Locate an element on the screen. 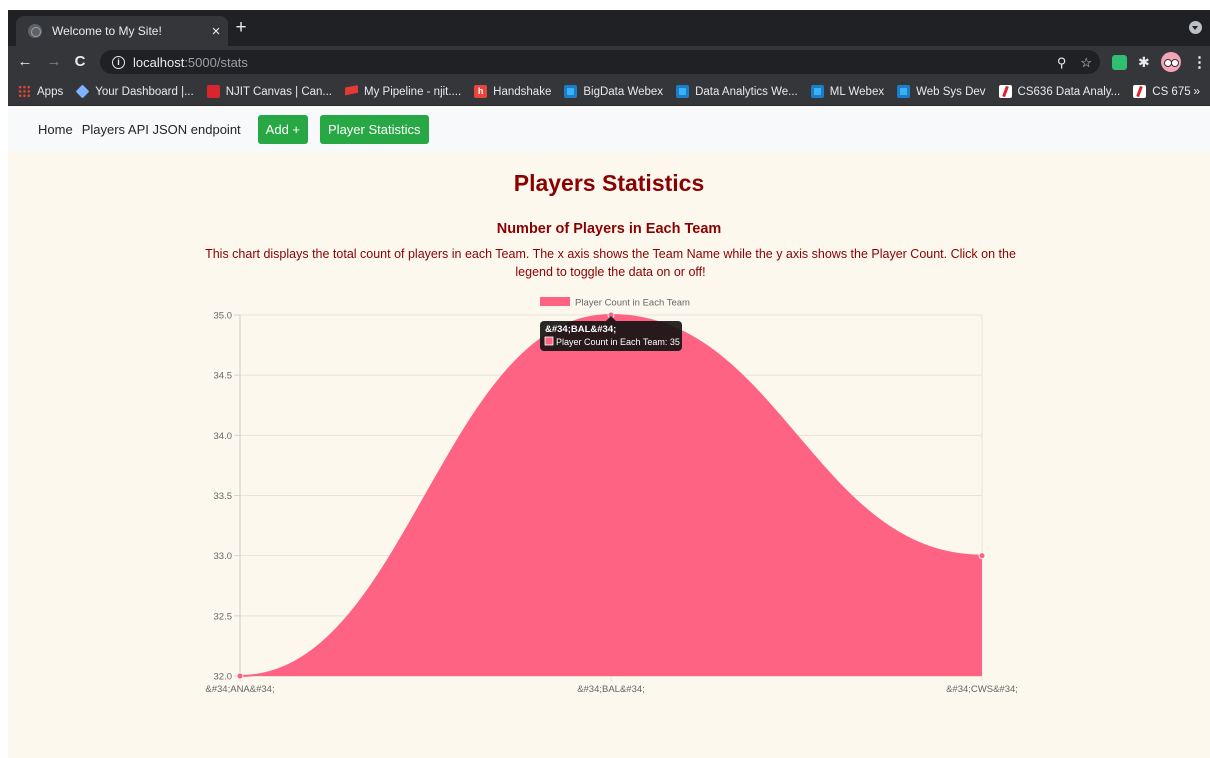 The image size is (1210, 758). legend-swatch is located at coordinates (555, 301).